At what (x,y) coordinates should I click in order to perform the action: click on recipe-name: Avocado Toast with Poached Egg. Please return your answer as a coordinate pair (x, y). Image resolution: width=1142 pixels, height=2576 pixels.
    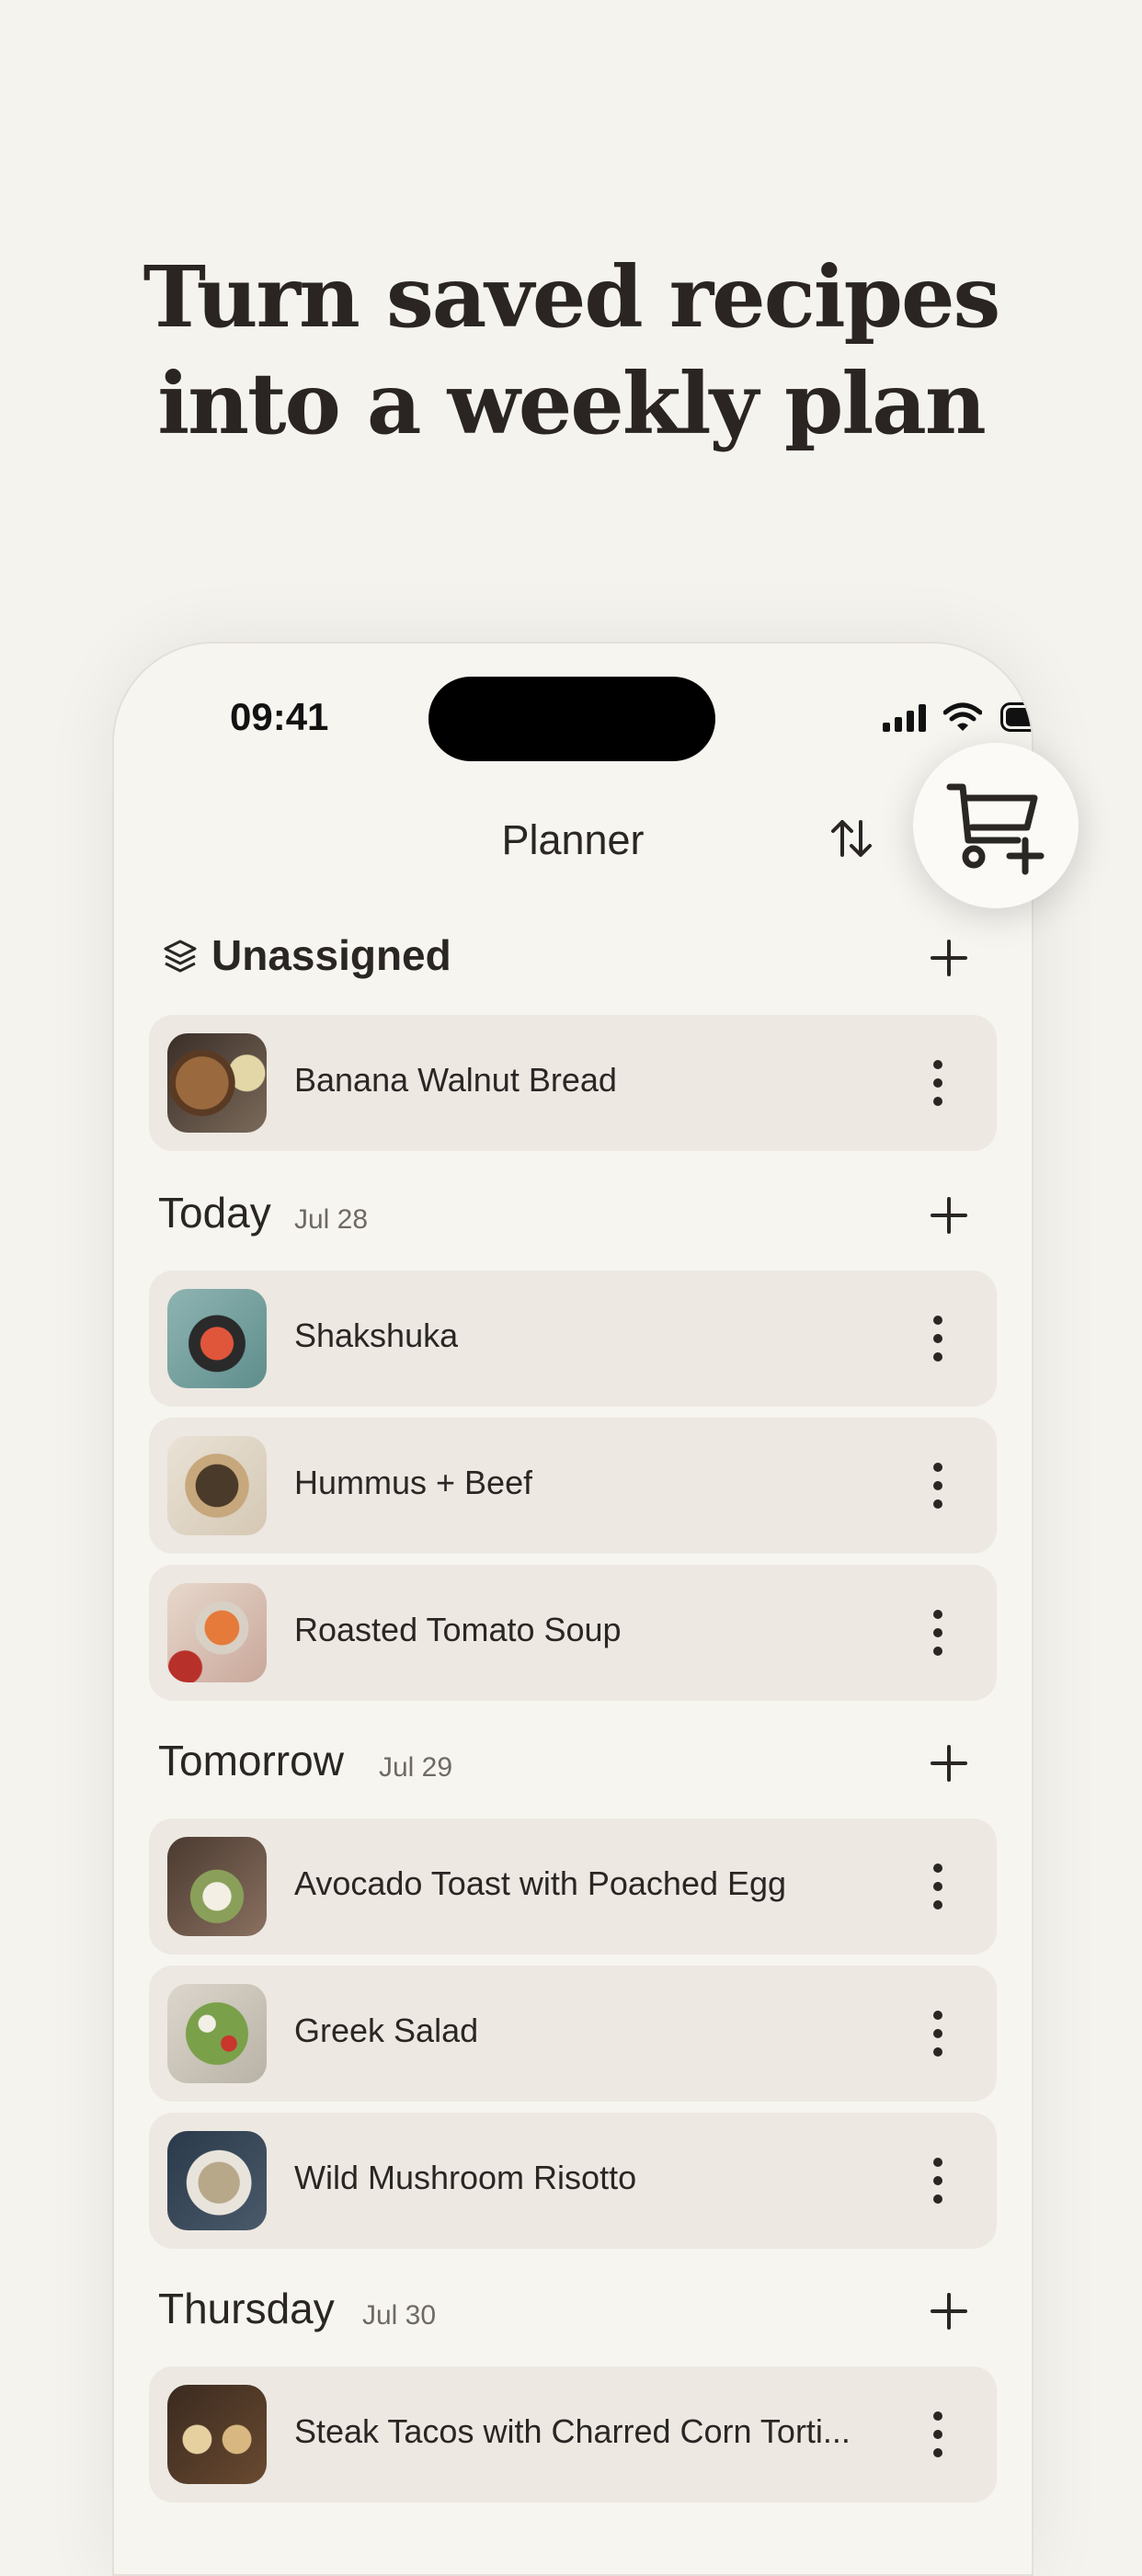
    Looking at the image, I should click on (540, 1883).